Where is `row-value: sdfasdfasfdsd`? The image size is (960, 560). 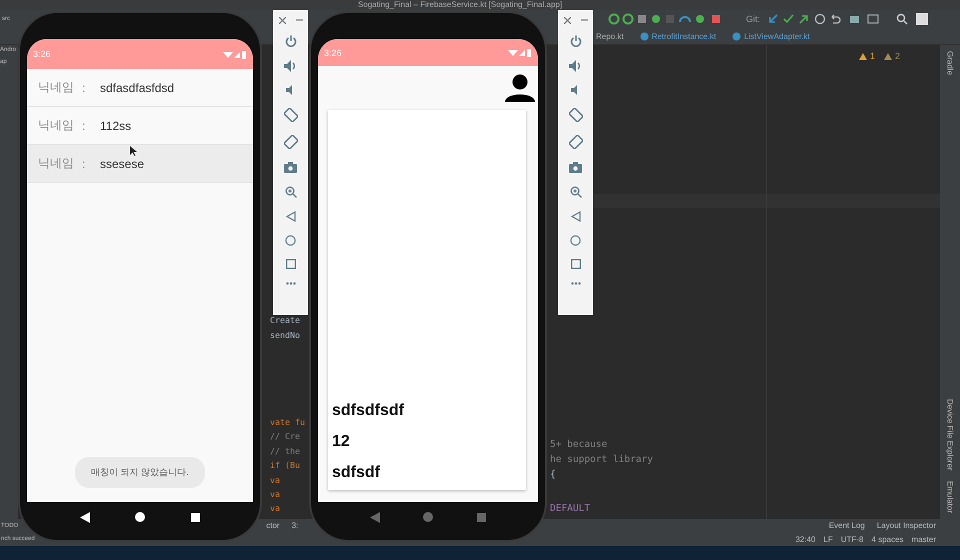
row-value: sdfasdfasfdsd is located at coordinates (137, 87).